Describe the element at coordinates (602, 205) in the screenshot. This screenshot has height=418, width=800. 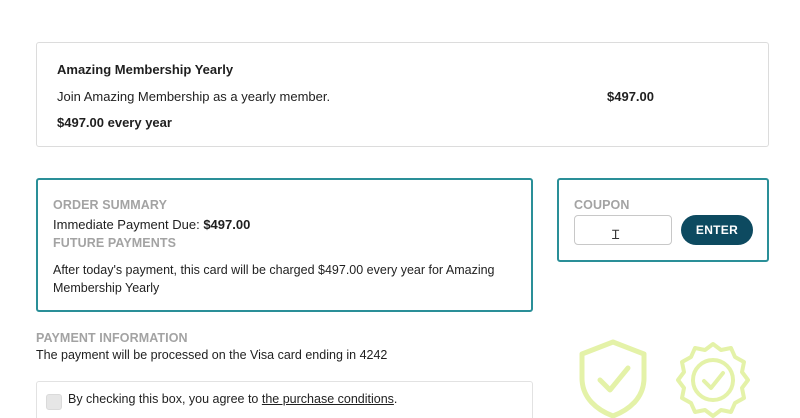
I see `coupon-heading: COUPON` at that location.